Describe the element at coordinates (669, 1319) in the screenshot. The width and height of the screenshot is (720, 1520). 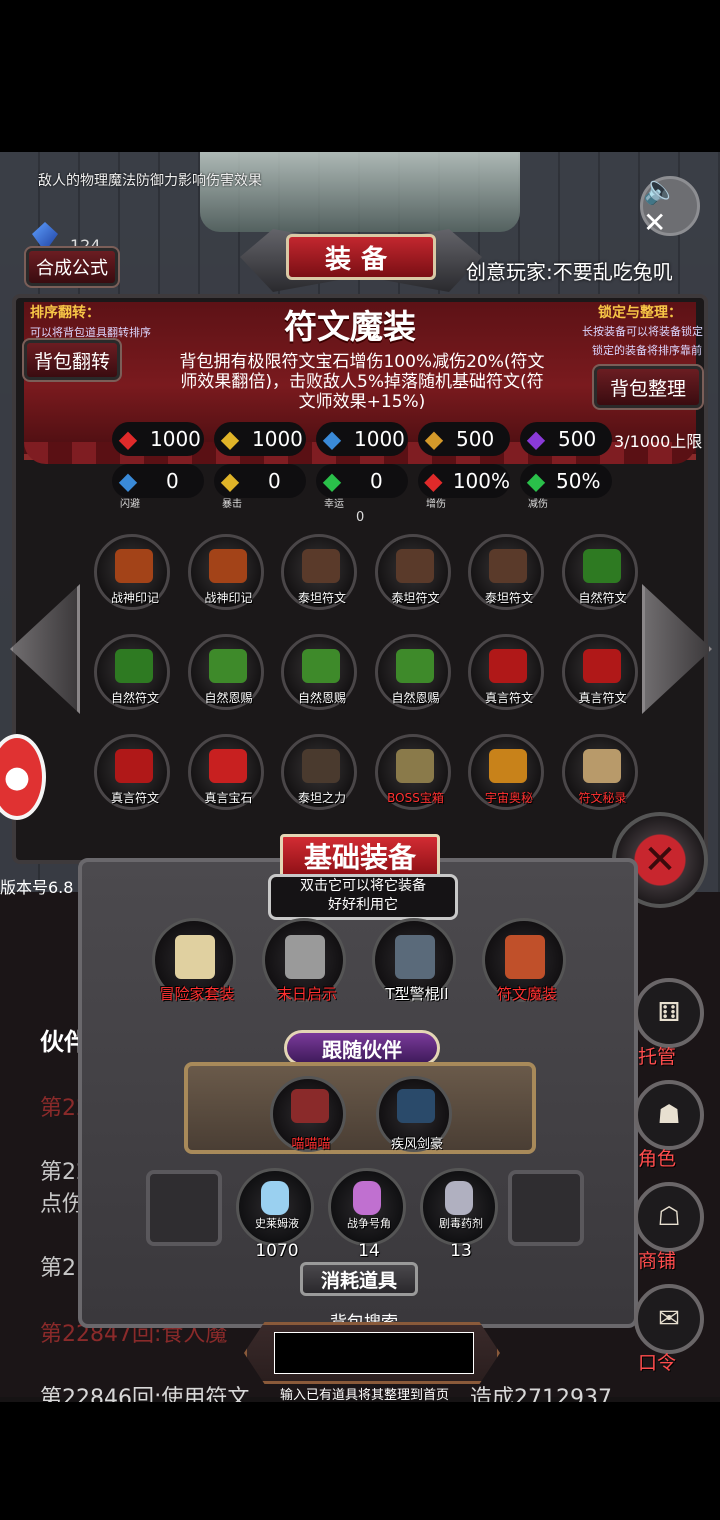
I see `right-menu-button: ✉` at that location.